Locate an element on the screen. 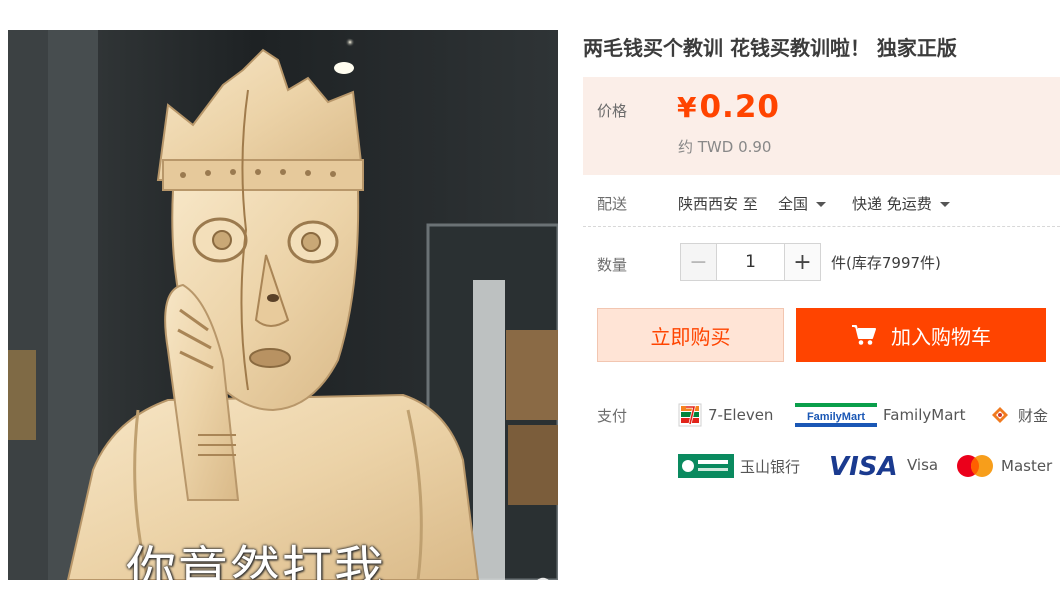 This screenshot has width=1060, height=596. visa-logo: VISA is located at coordinates (863, 465).